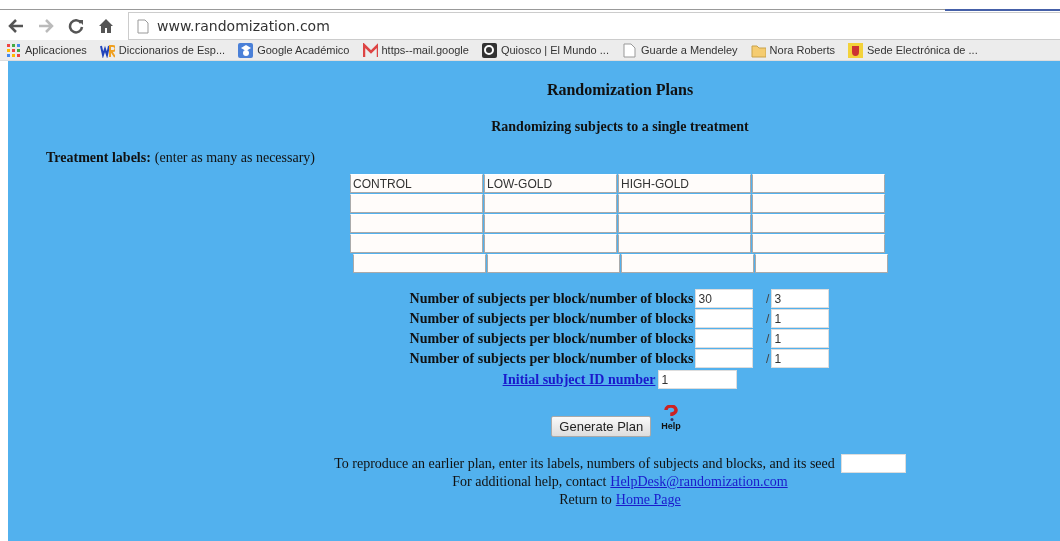  I want to click on folder-icon, so click(758, 50).